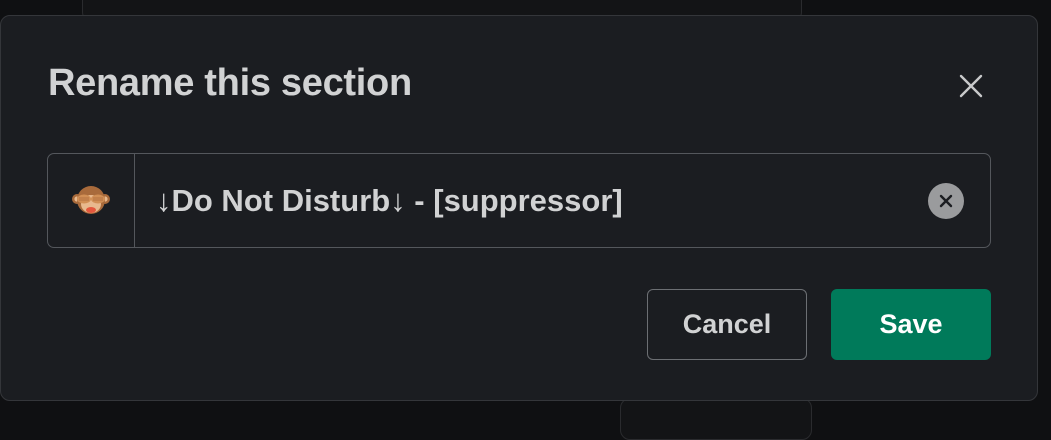 This screenshot has width=1051, height=440. Describe the element at coordinates (230, 83) in the screenshot. I see `dialog-title: Rename this section` at that location.